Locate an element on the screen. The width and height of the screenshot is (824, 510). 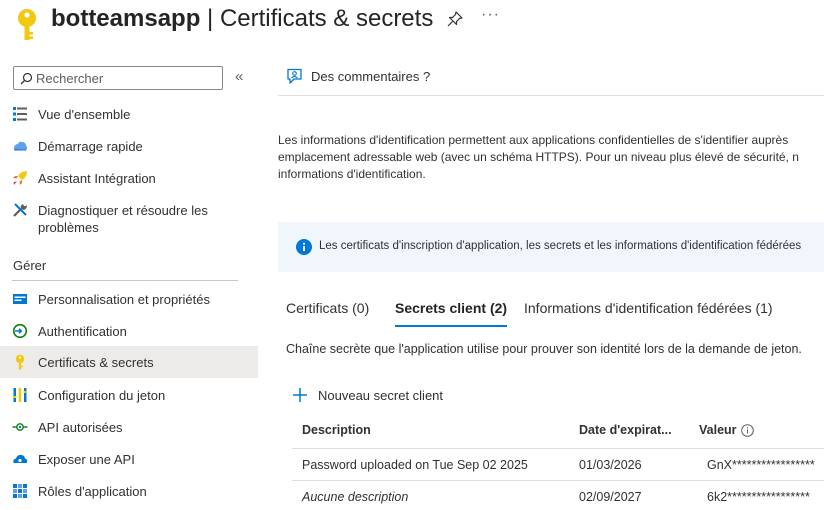
search-box is located at coordinates (118, 78).